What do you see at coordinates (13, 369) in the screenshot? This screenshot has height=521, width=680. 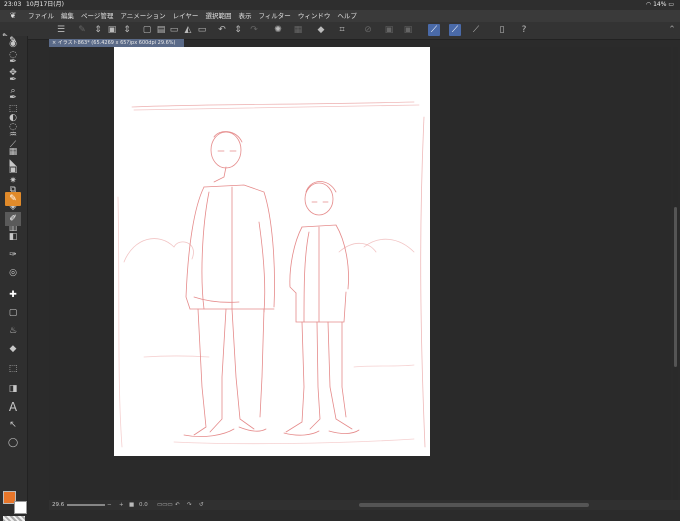 I see `dotted-square-icon: ⬚` at bounding box center [13, 369].